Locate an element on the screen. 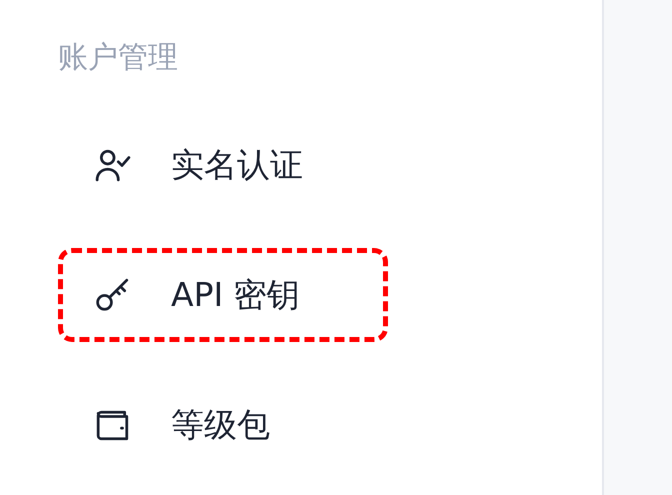  menu-item: API 密钥 is located at coordinates (223, 295).